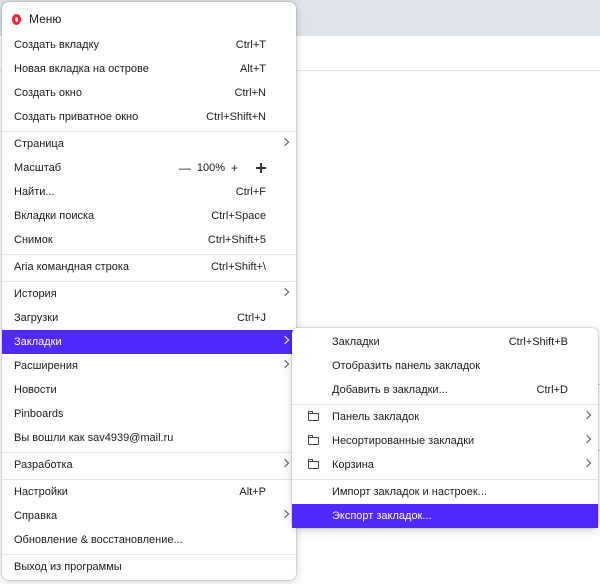  Describe the element at coordinates (236, 117) in the screenshot. I see `shortcut: Ctrl+Shift+N` at that location.